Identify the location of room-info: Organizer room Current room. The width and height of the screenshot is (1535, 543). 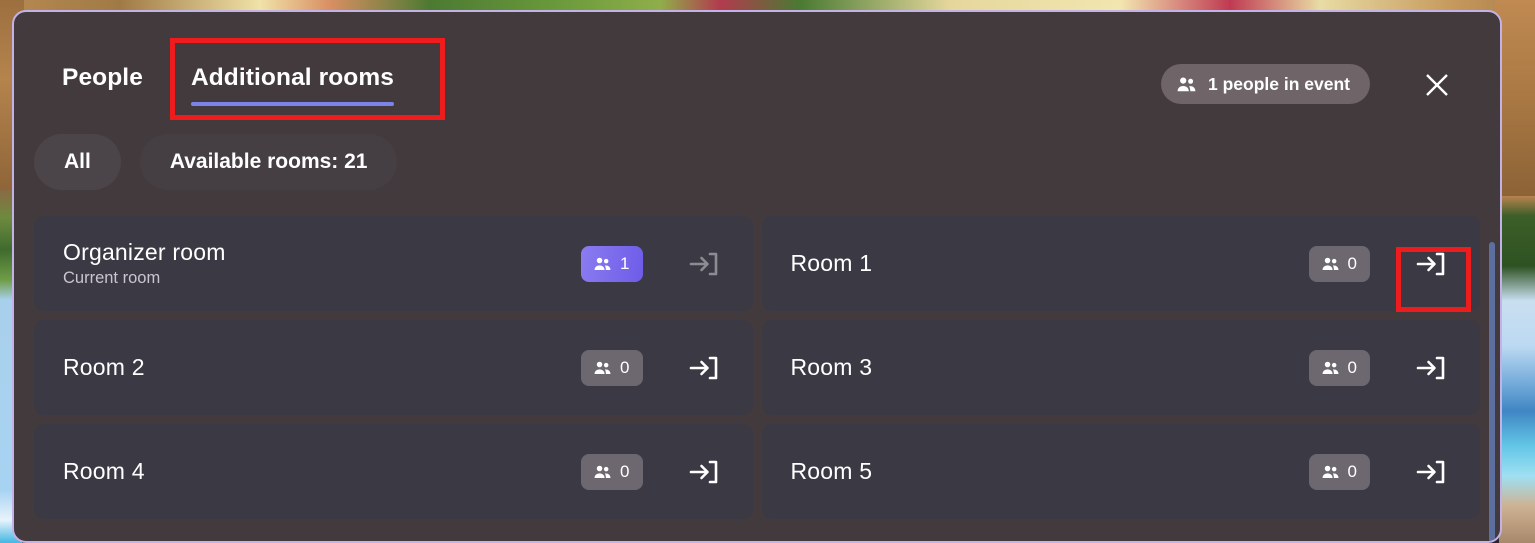
(322, 263).